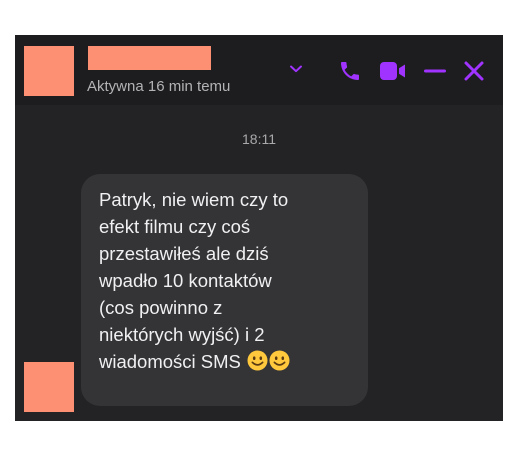 This screenshot has height=460, width=520. What do you see at coordinates (259, 70) in the screenshot?
I see `chat-header: Aktywna 16 min temu` at bounding box center [259, 70].